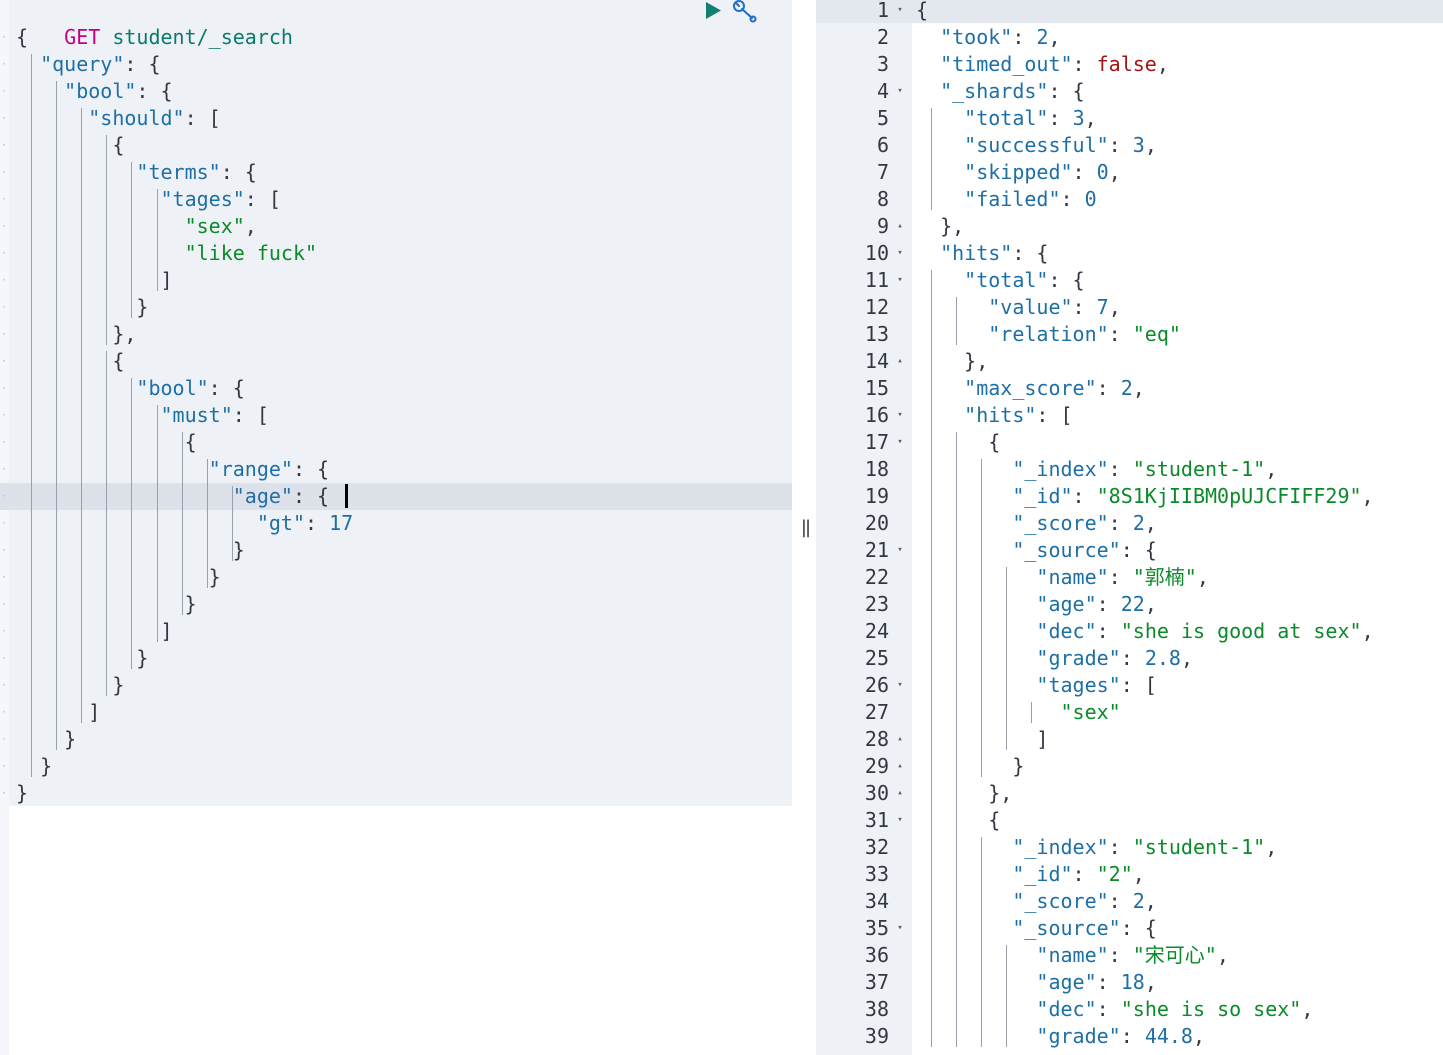  Describe the element at coordinates (172, 496) in the screenshot. I see `request-body-line: "age": {` at that location.